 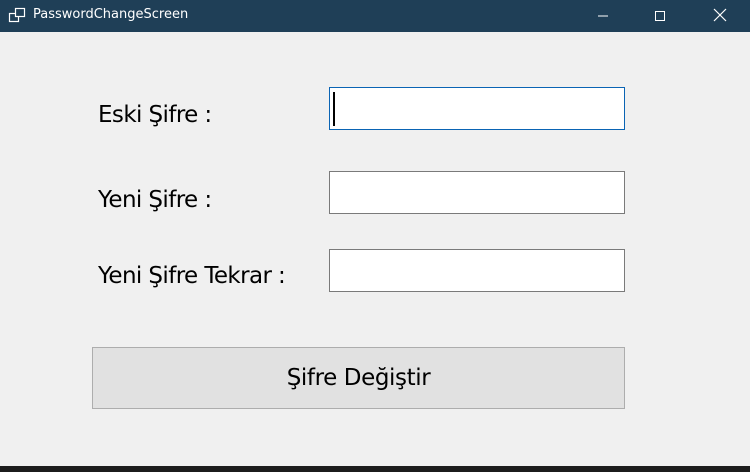 I want to click on close-icon, so click(x=720, y=16).